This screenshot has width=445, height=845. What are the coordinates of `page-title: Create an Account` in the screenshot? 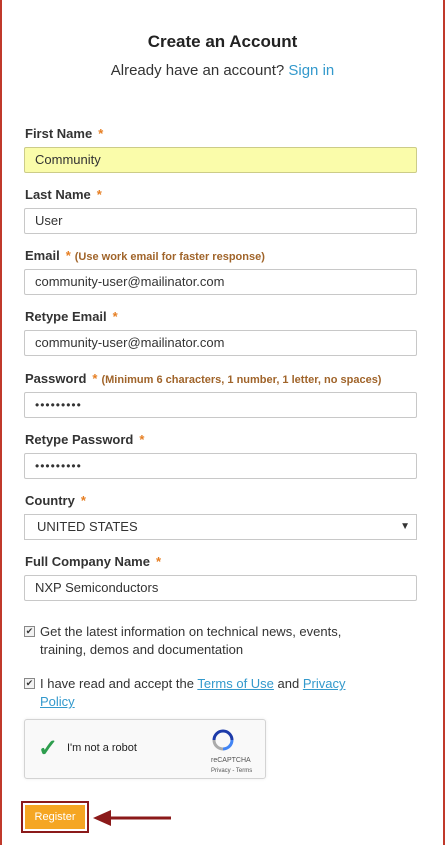 It's located at (222, 41).